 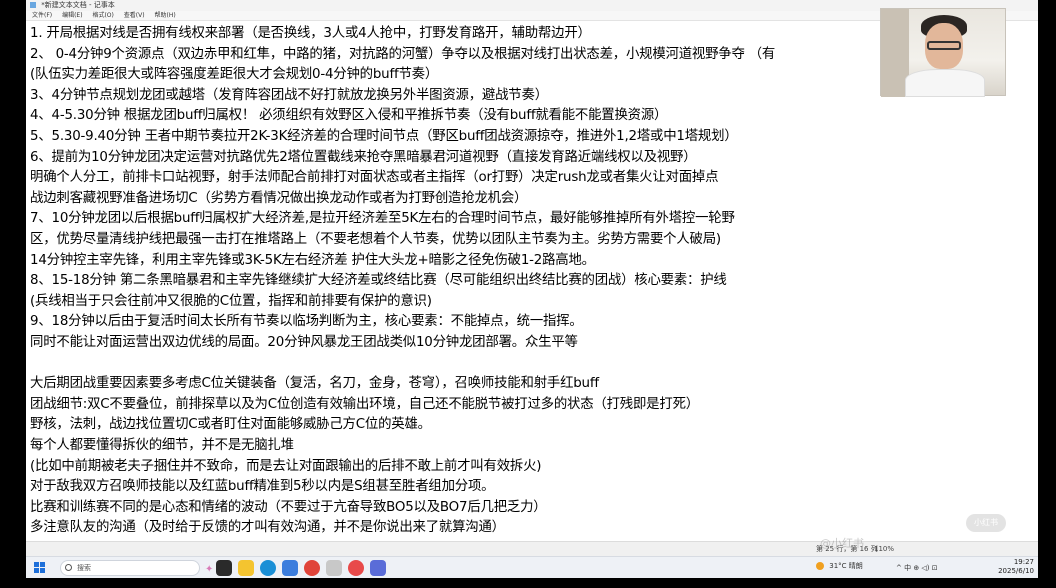 I want to click on menu-help: 帮助(H), so click(x=165, y=16).